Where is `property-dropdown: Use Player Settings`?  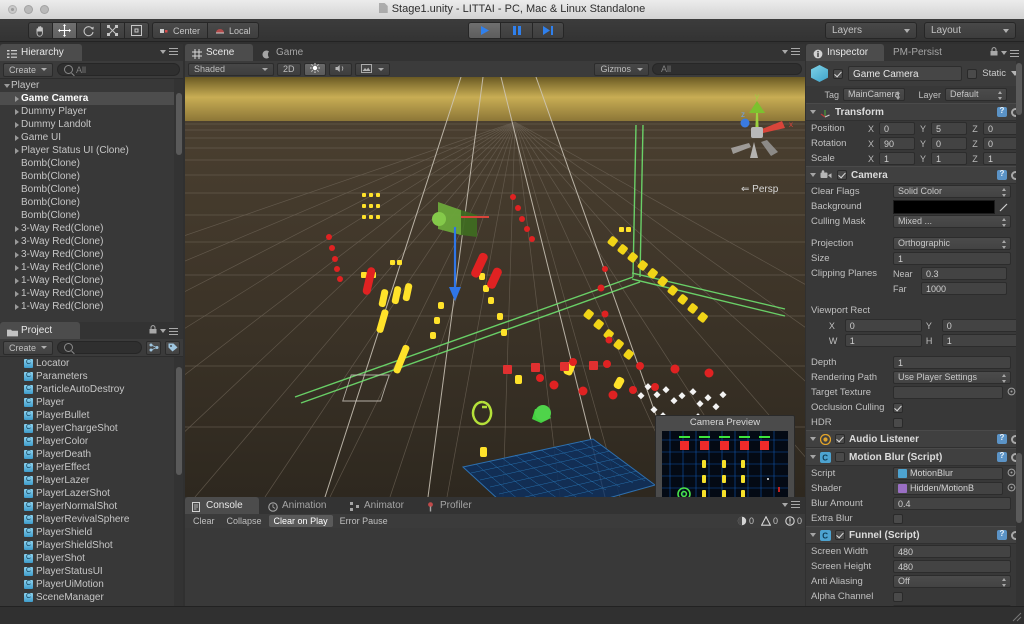
property-dropdown: Use Player Settings is located at coordinates (952, 377).